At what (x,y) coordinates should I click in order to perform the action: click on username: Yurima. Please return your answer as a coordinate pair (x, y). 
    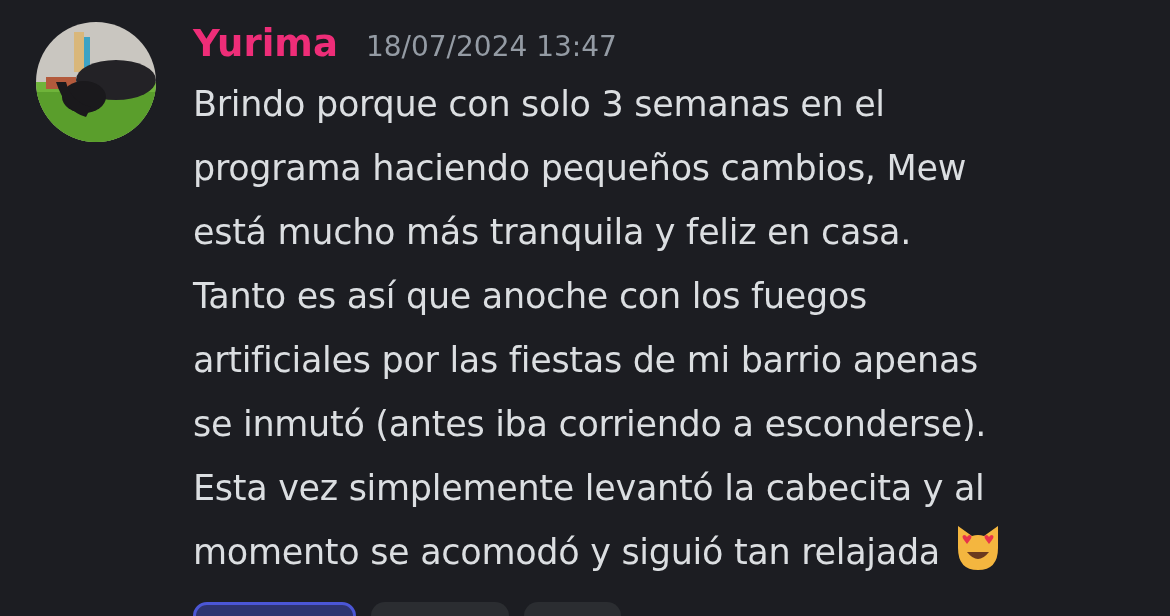
    Looking at the image, I should click on (265, 43).